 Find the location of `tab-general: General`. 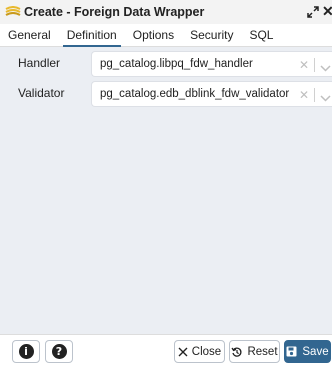

tab-general: General is located at coordinates (29, 35).